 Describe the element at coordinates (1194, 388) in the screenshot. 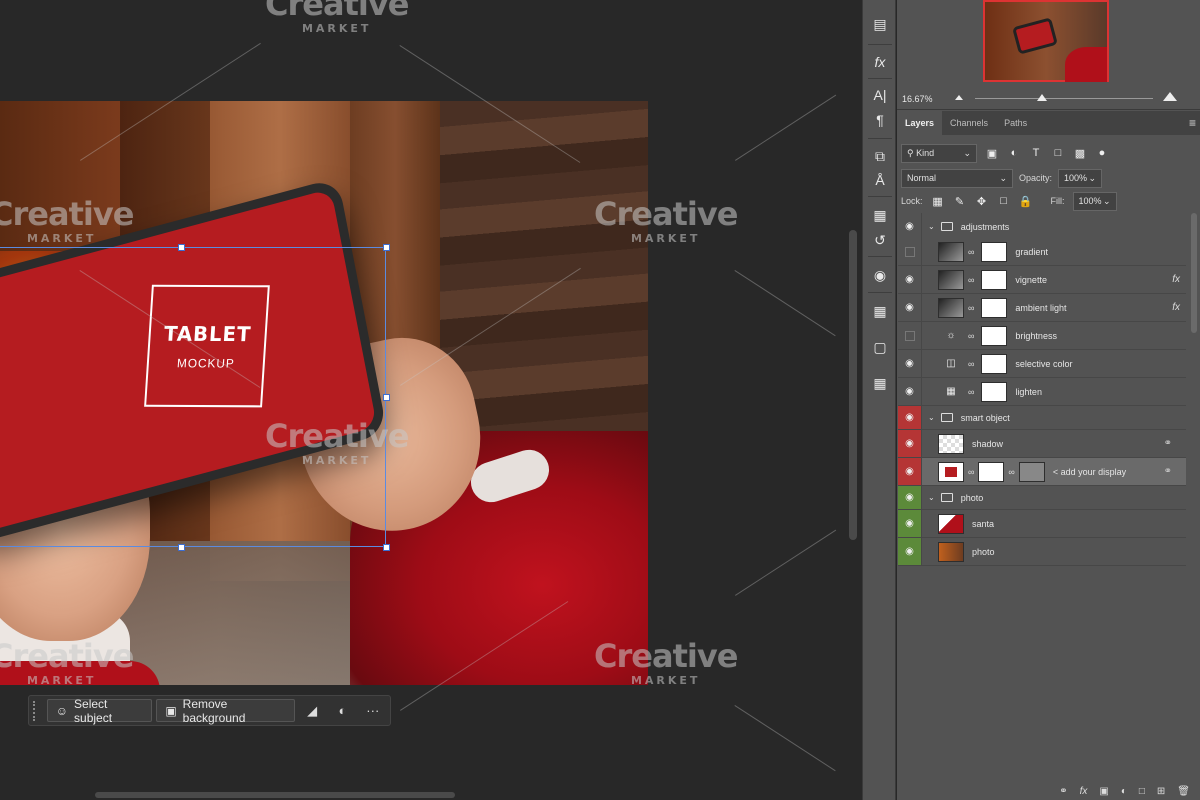

I see `layers-scrollbar` at that location.